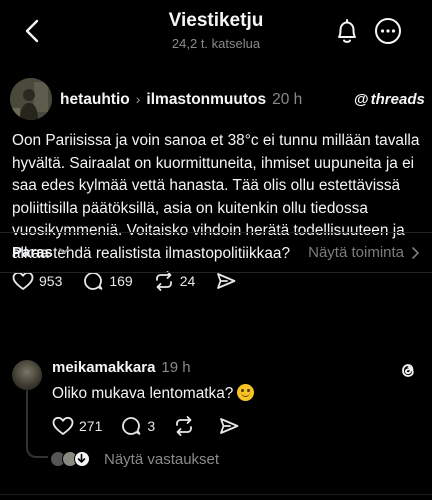 The width and height of the screenshot is (432, 500). What do you see at coordinates (138, 99) in the screenshot?
I see `chevron-right-icon: ›` at bounding box center [138, 99].